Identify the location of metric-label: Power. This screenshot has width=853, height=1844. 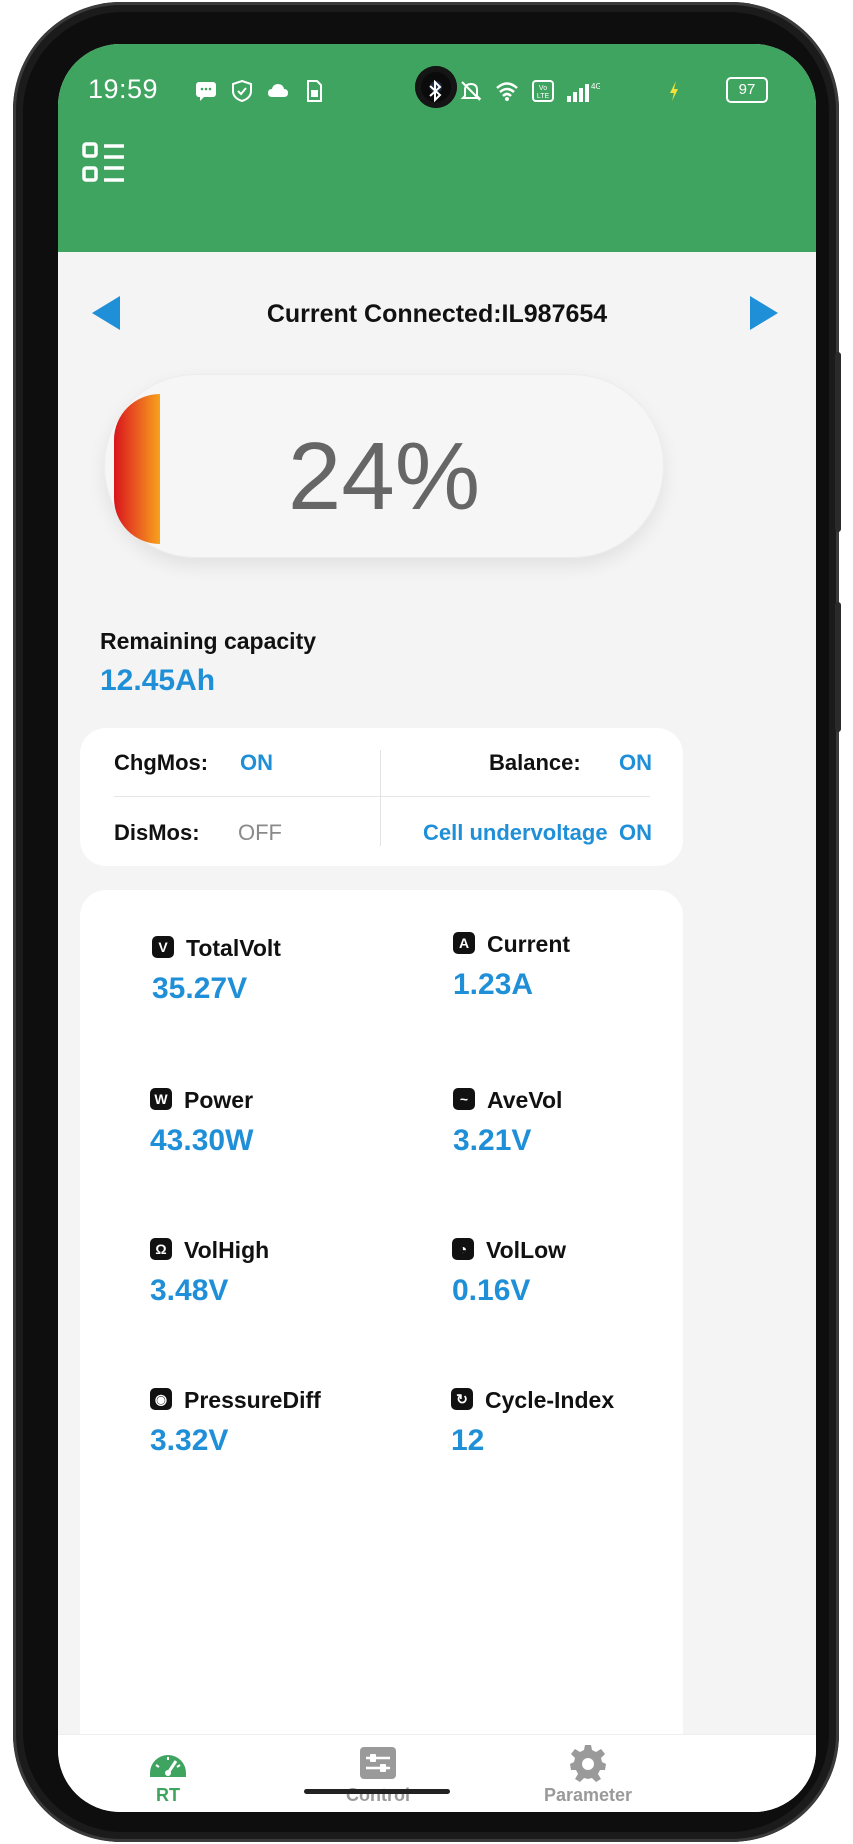
(219, 1100).